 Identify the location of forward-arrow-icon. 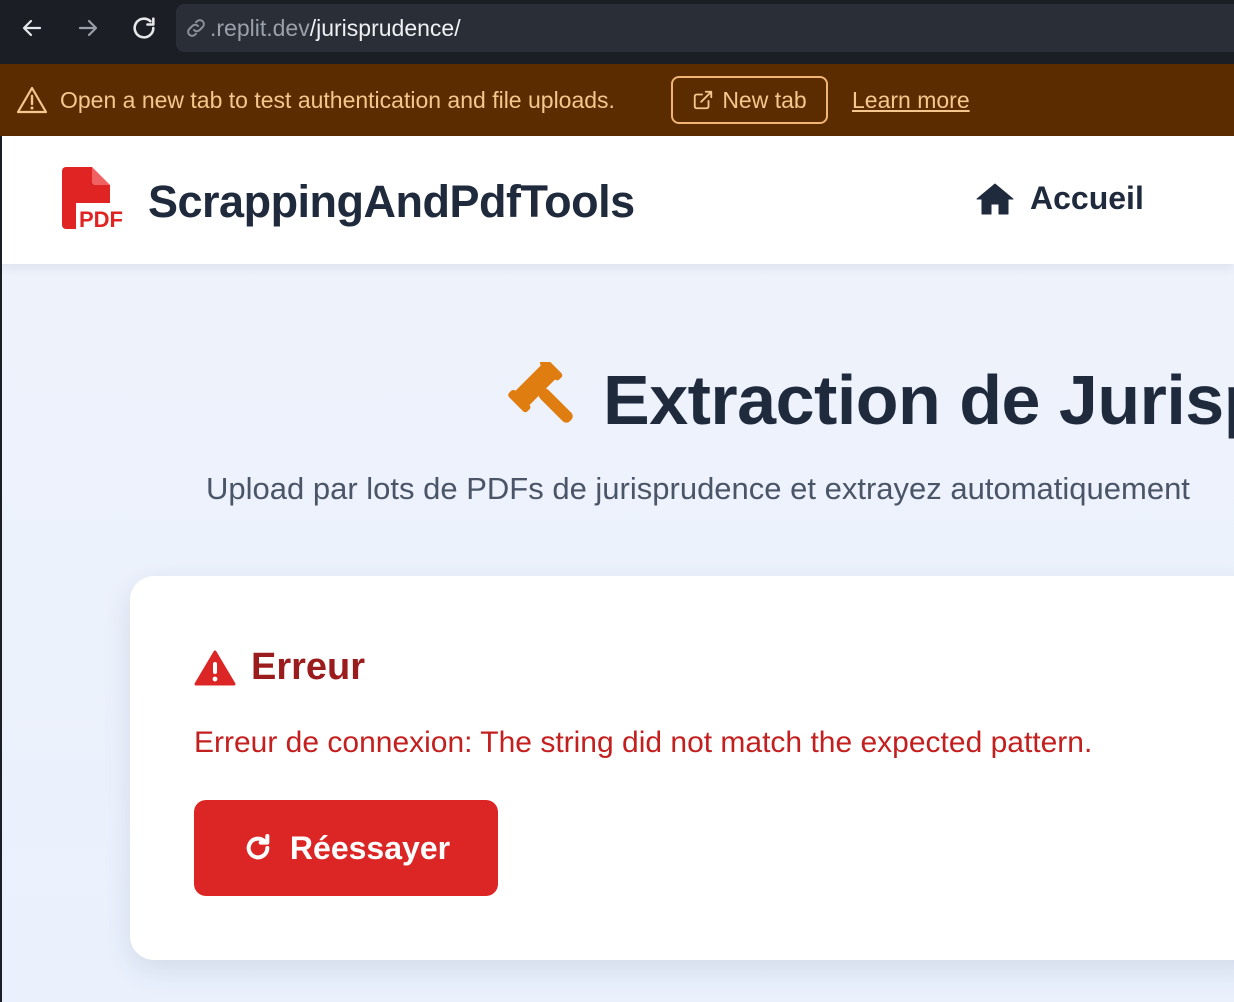
(88, 28).